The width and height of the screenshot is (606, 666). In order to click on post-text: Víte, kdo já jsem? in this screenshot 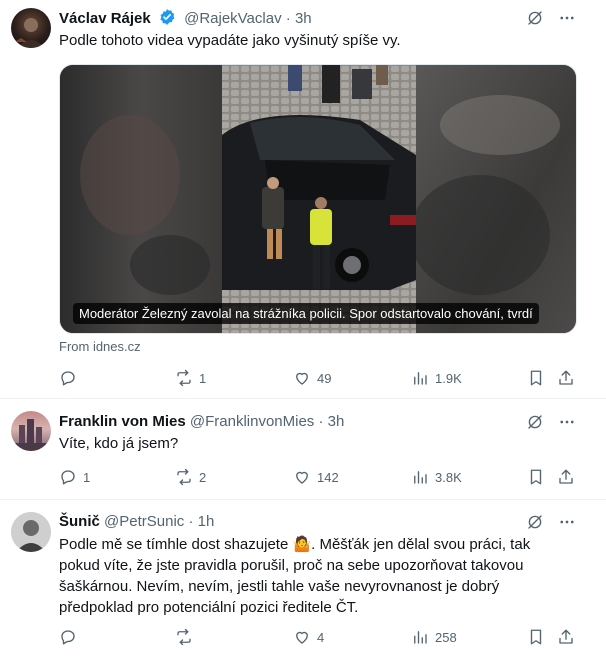, I will do `click(119, 443)`.